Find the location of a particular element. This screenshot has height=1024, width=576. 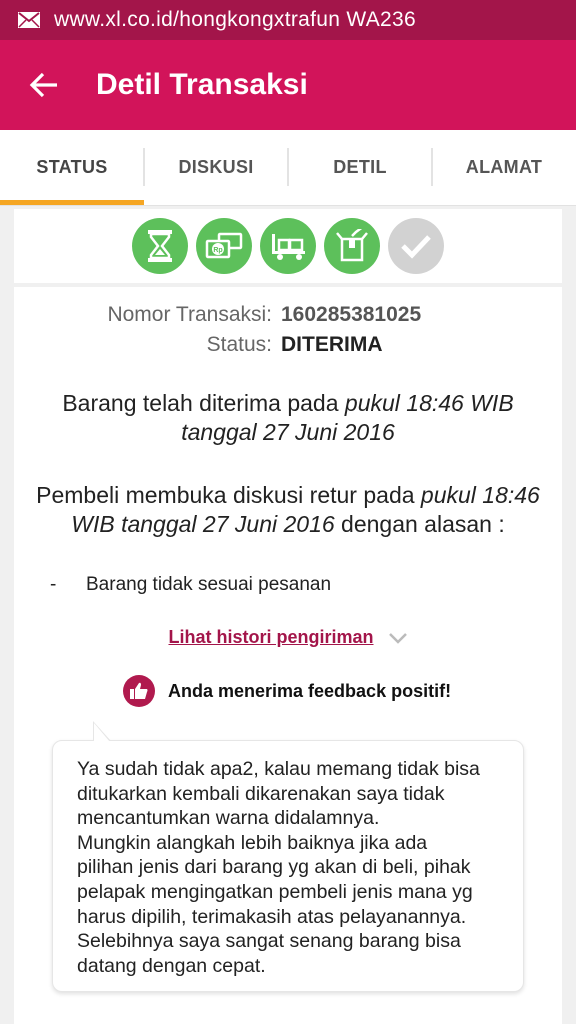

shipping-truck-icon is located at coordinates (288, 247).